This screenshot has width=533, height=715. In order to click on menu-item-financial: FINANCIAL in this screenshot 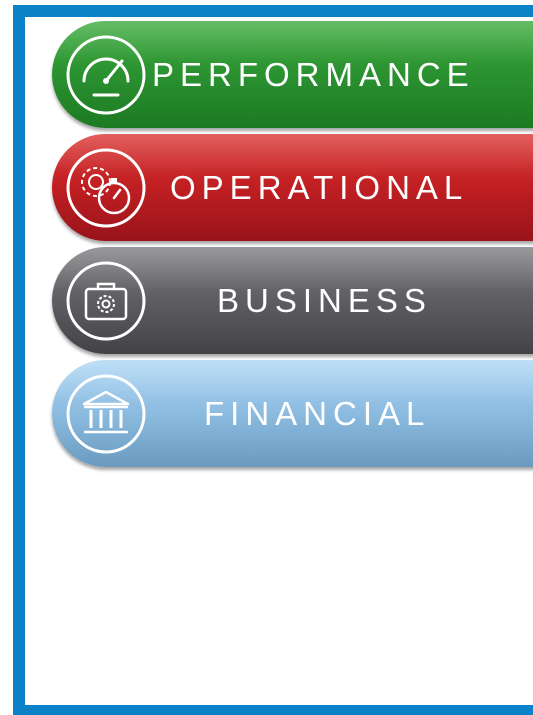, I will do `click(292, 413)`.